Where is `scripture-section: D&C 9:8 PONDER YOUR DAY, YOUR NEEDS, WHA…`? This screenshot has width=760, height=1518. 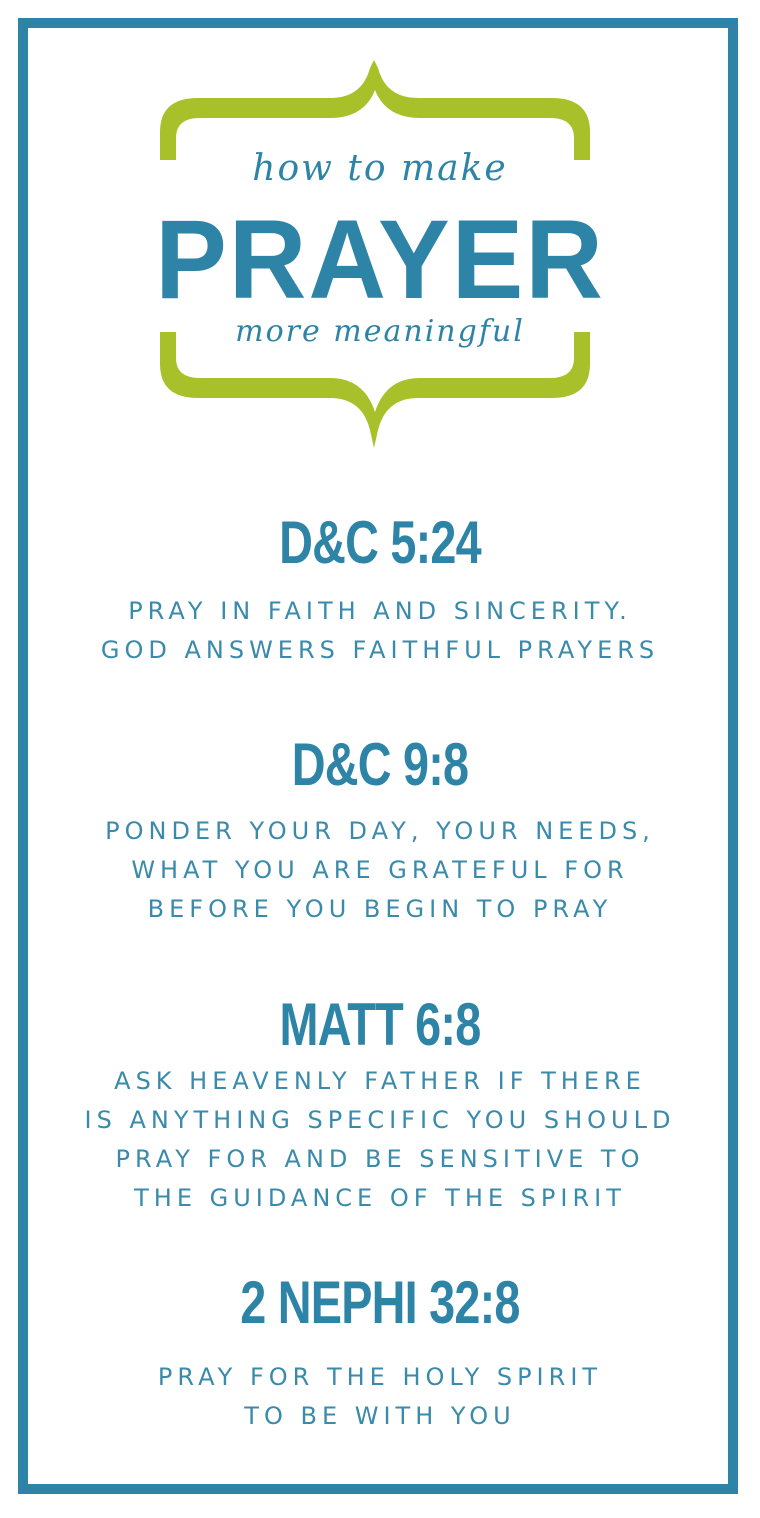
scripture-section: D&C 9:8 PONDER YOUR DAY, YOUR NEEDS, WHA… is located at coordinates (380, 829).